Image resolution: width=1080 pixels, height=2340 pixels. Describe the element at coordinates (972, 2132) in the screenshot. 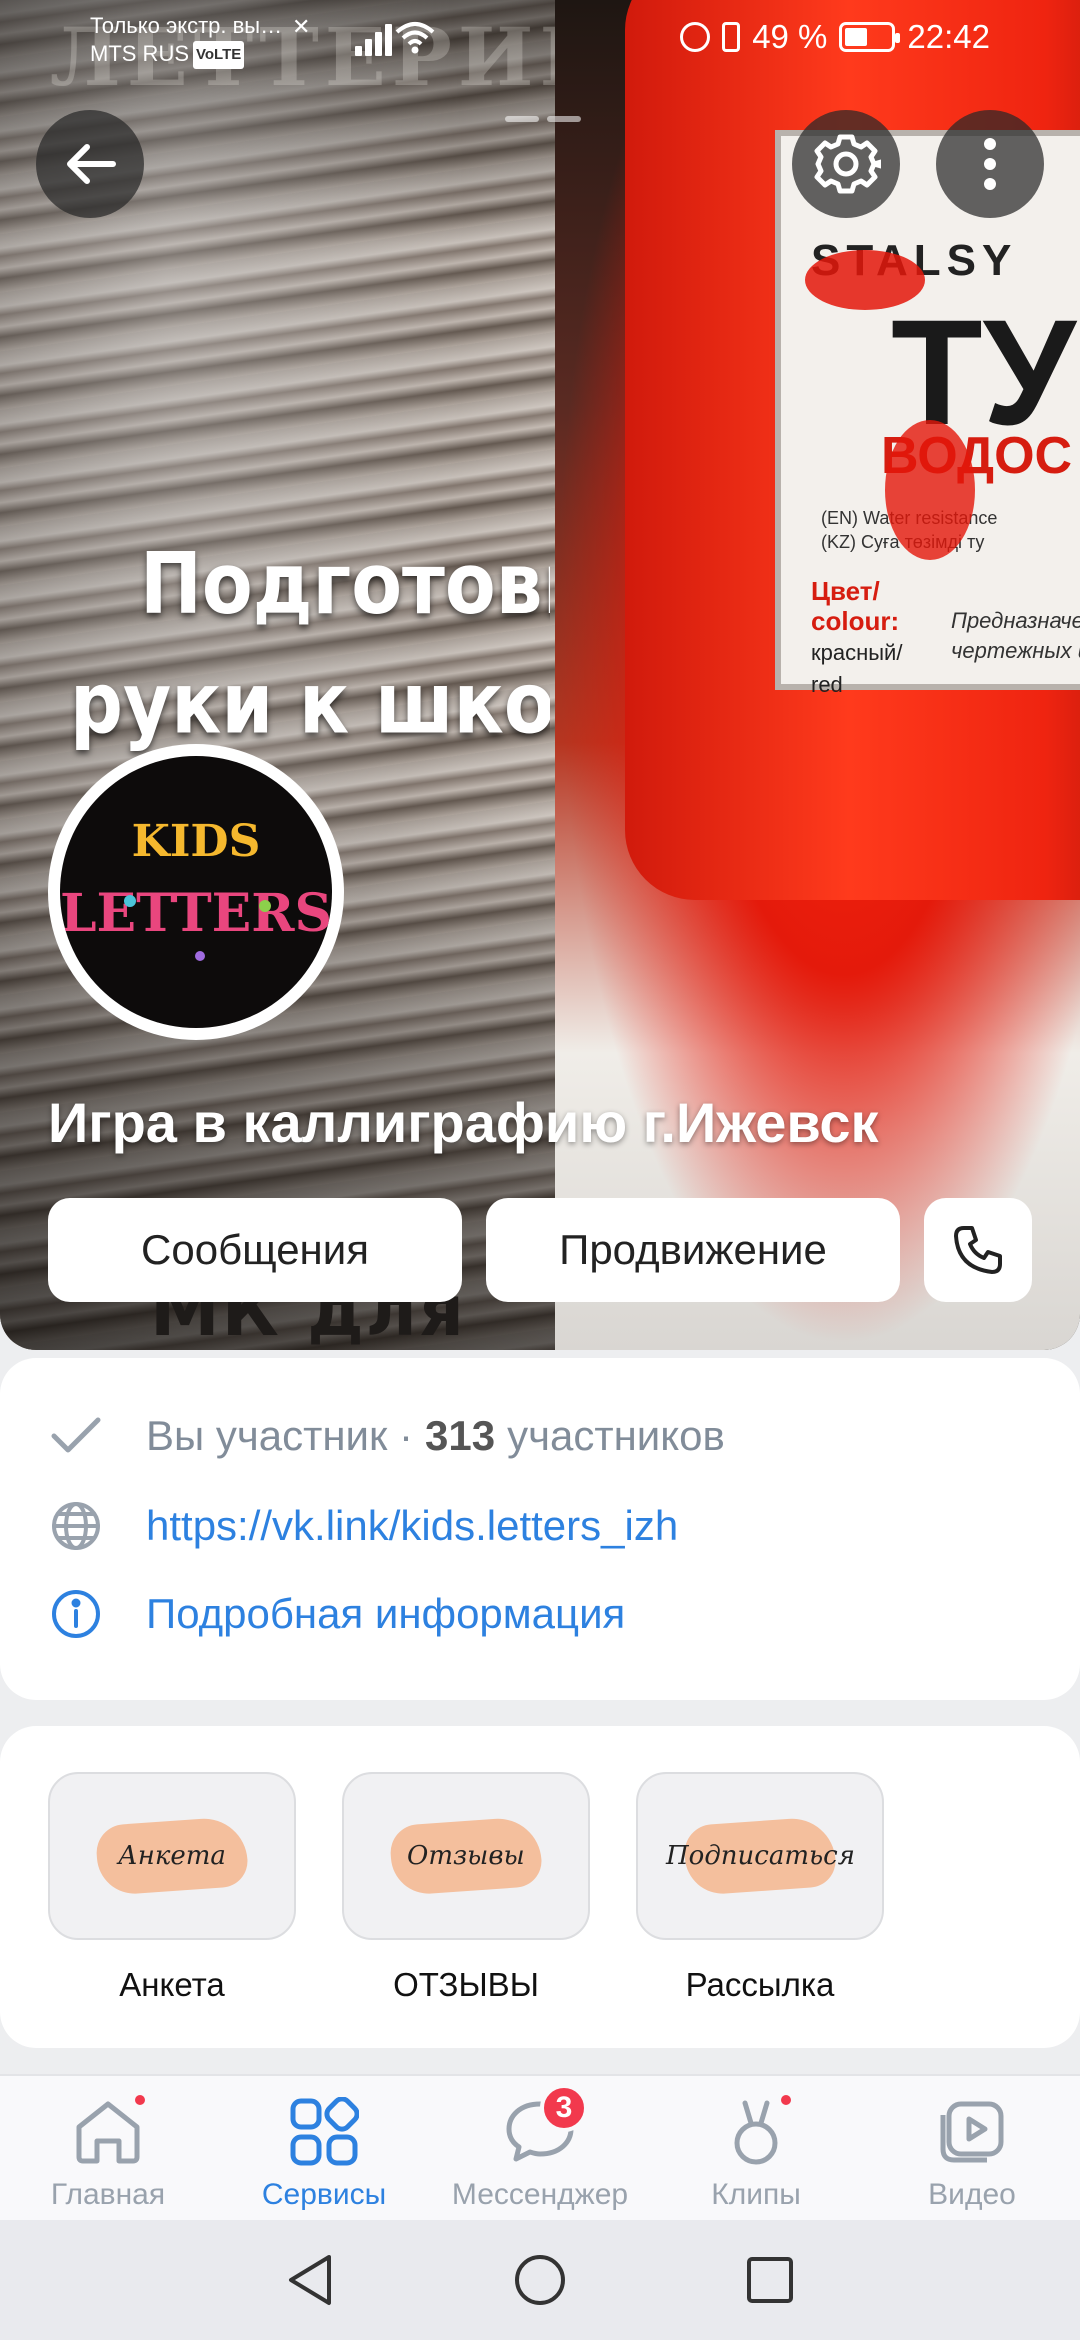

I see `video-icon` at that location.